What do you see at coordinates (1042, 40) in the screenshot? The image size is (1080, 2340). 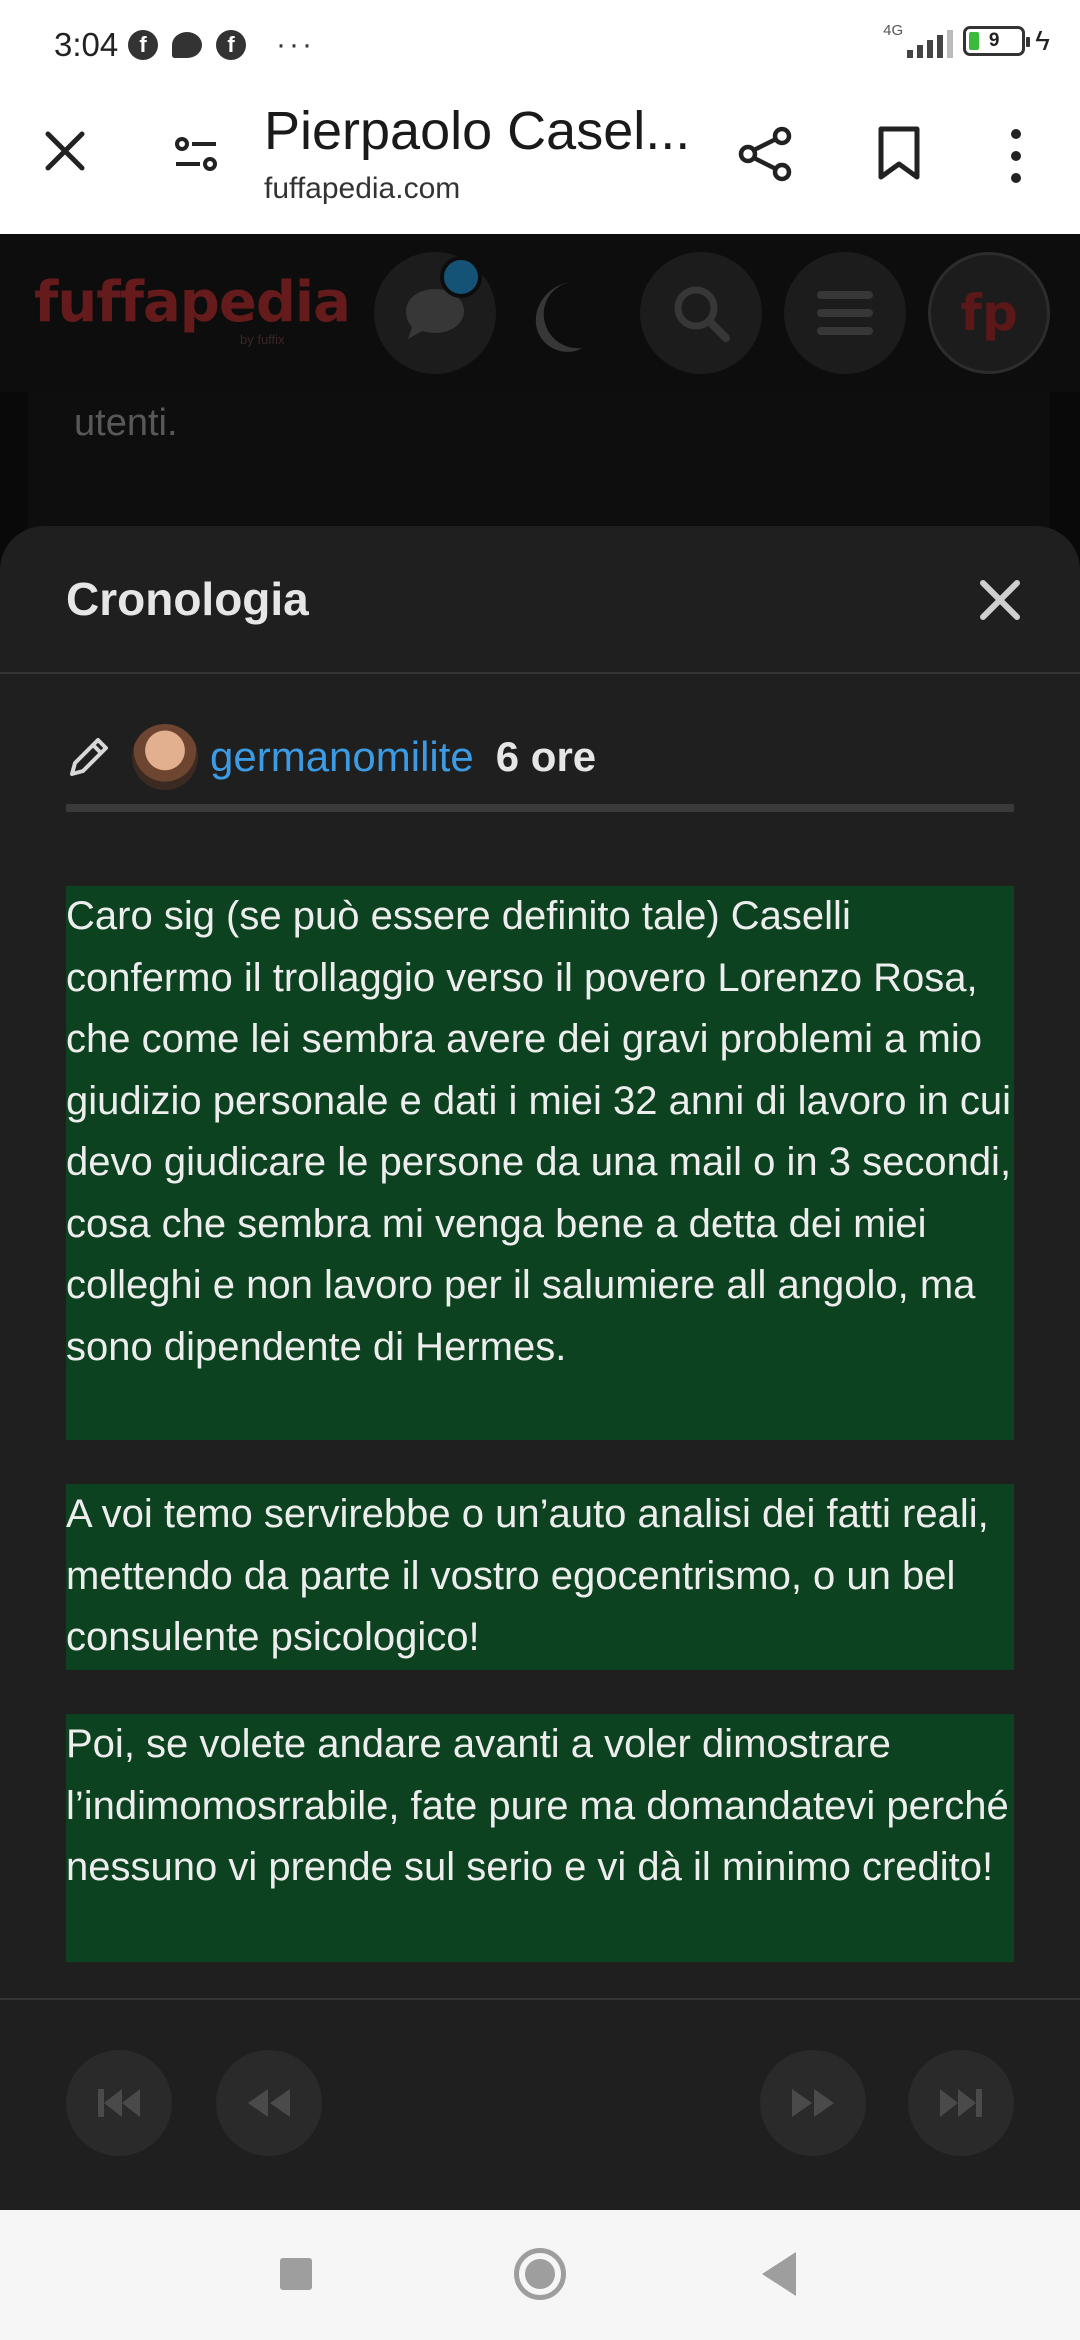 I see `charging-icon: ϟ` at bounding box center [1042, 40].